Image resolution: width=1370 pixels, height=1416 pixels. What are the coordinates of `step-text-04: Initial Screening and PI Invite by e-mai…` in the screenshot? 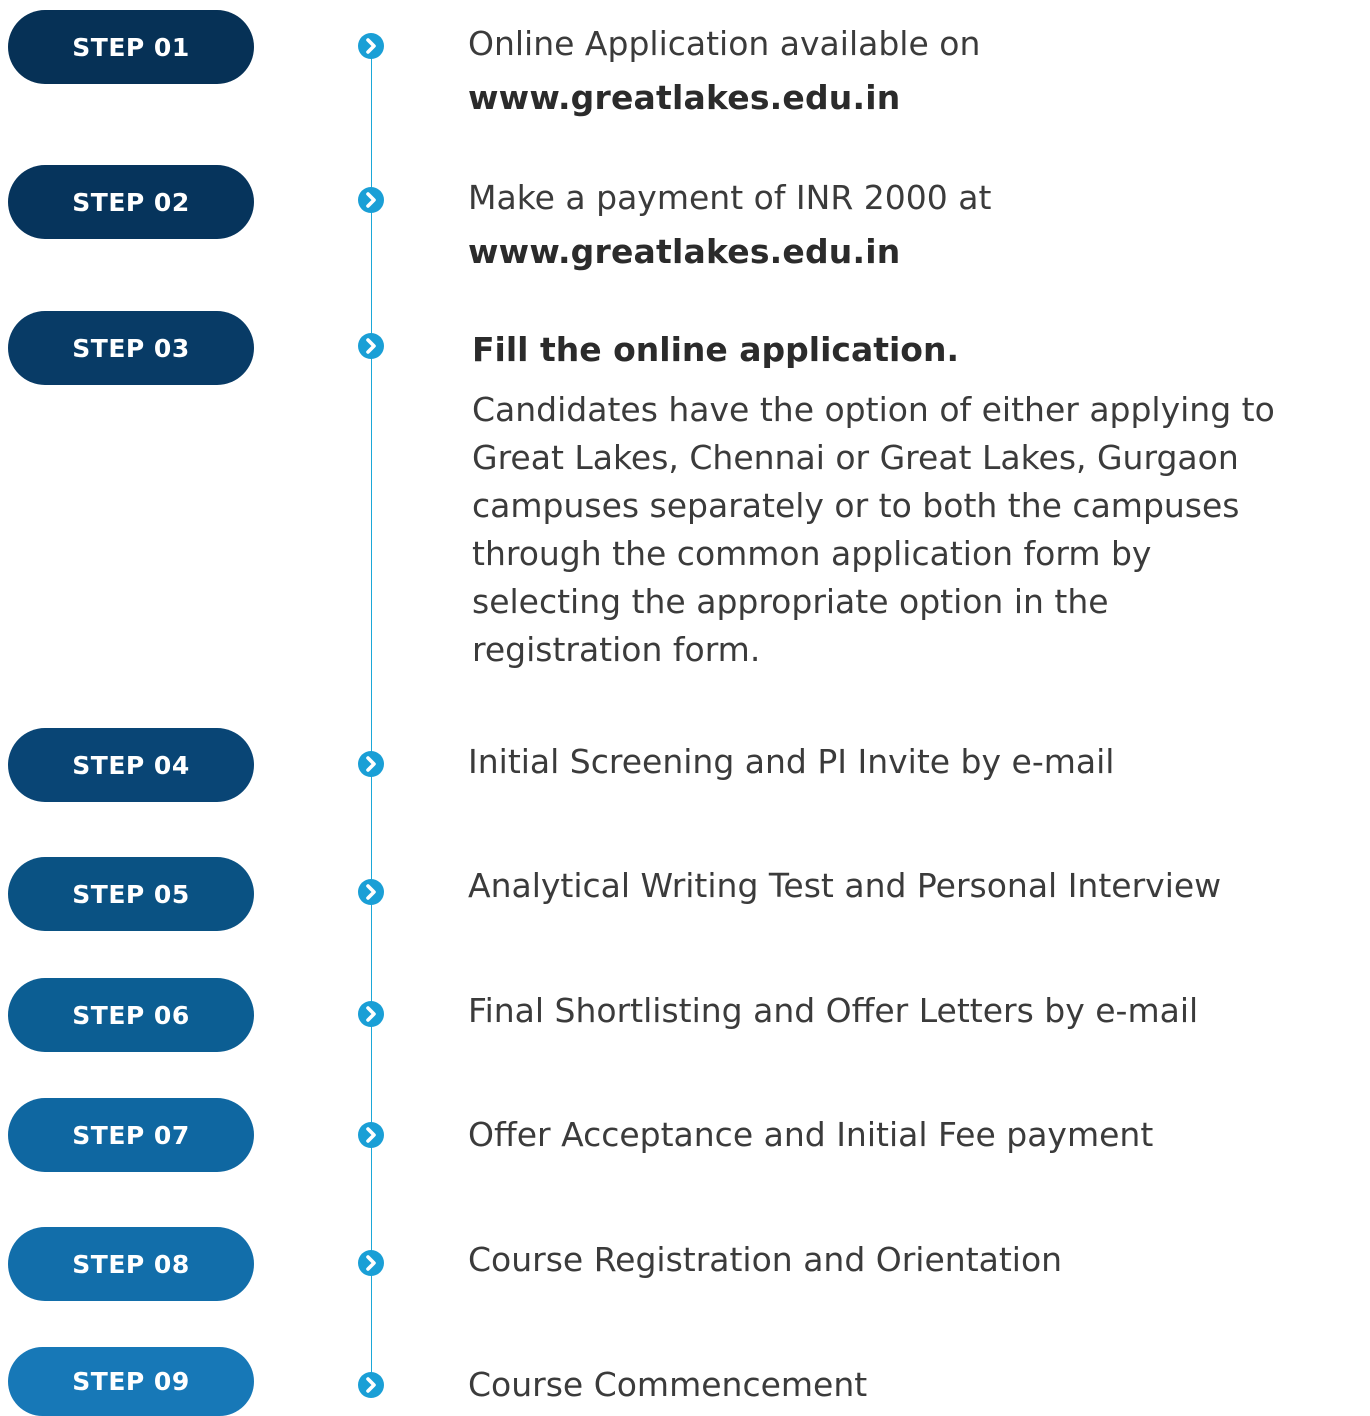 It's located at (791, 762).